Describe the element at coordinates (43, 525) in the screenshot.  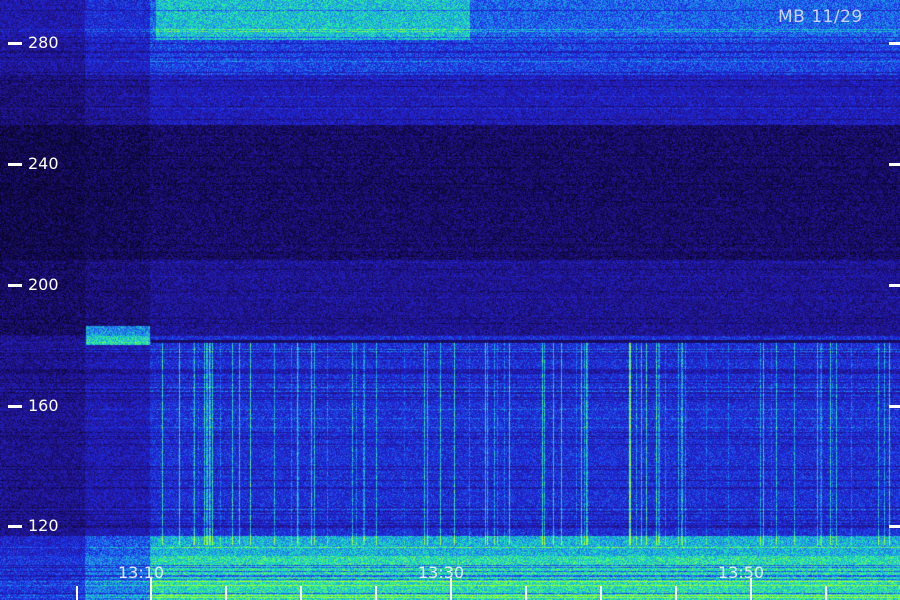
I see `y-tick-label: 120` at that location.